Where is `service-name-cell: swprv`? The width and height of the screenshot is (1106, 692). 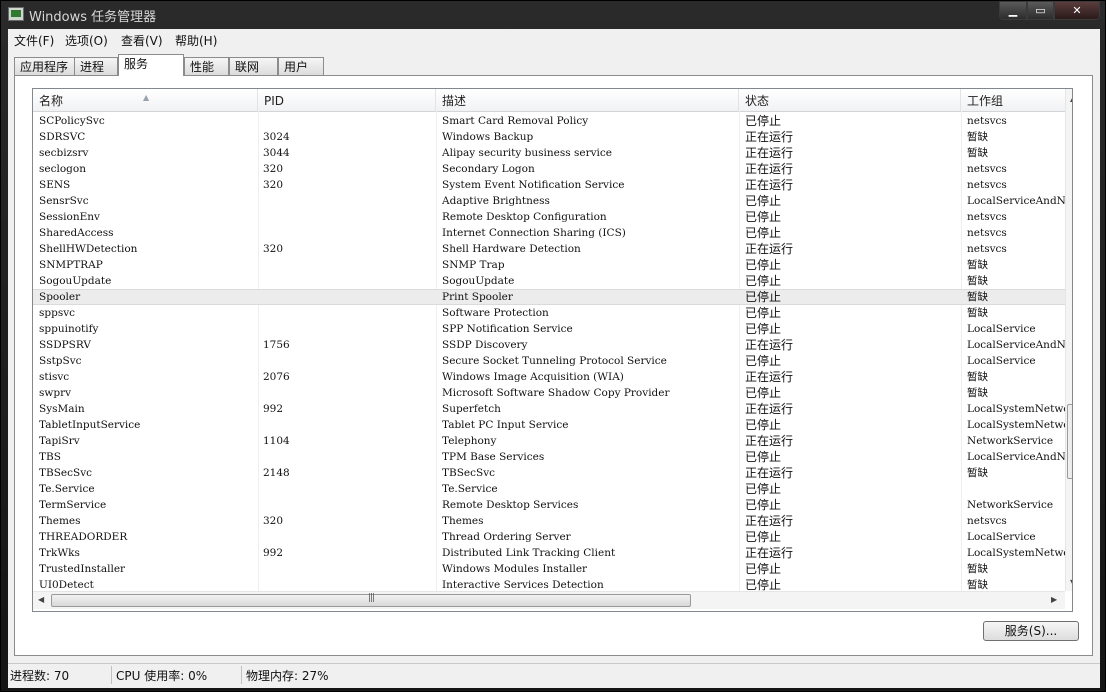
service-name-cell: swprv is located at coordinates (55, 393).